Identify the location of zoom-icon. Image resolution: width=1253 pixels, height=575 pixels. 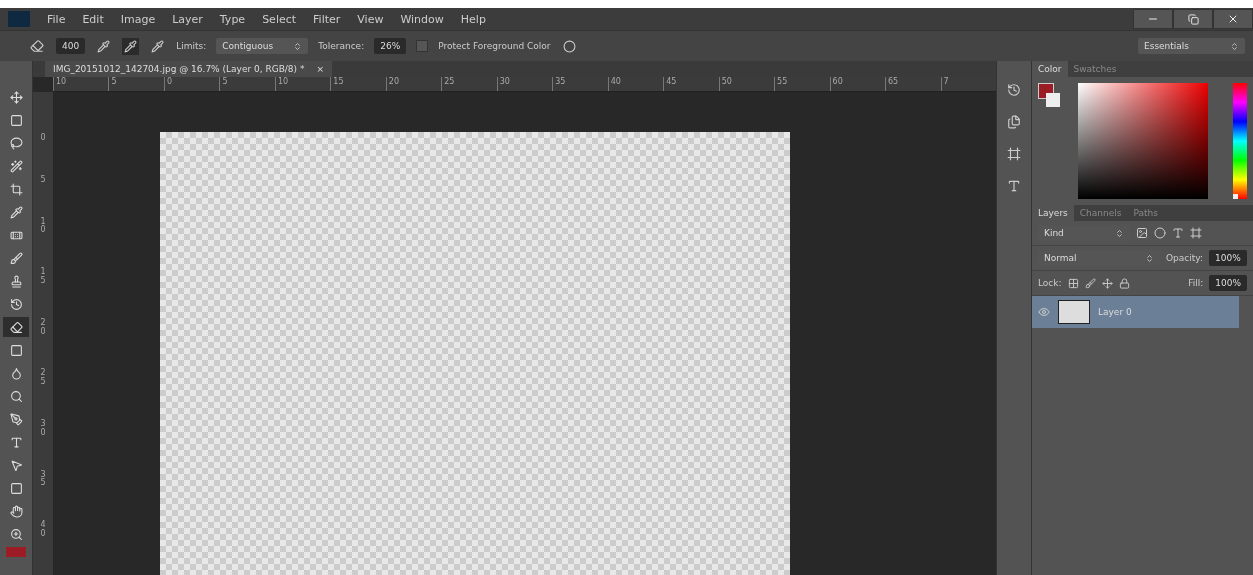
(16, 534).